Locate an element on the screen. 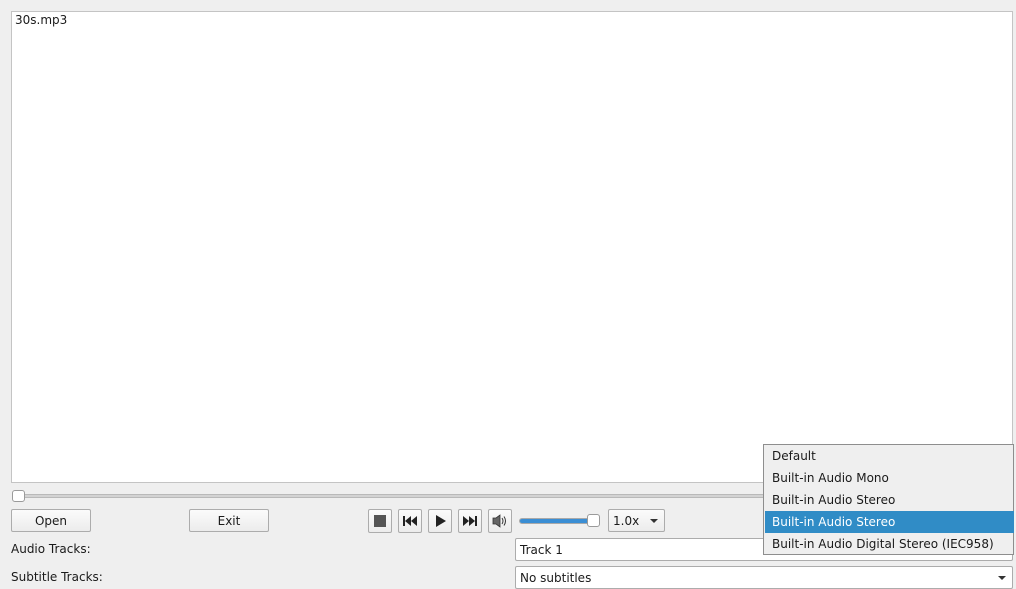 This screenshot has width=1016, height=589. audio-device-option: Built-in Audio Stereo is located at coordinates (889, 500).